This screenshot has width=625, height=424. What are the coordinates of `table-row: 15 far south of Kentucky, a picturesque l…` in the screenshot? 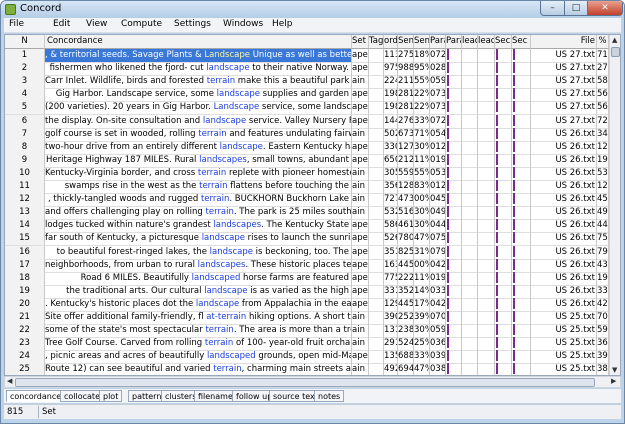 It's located at (307, 239).